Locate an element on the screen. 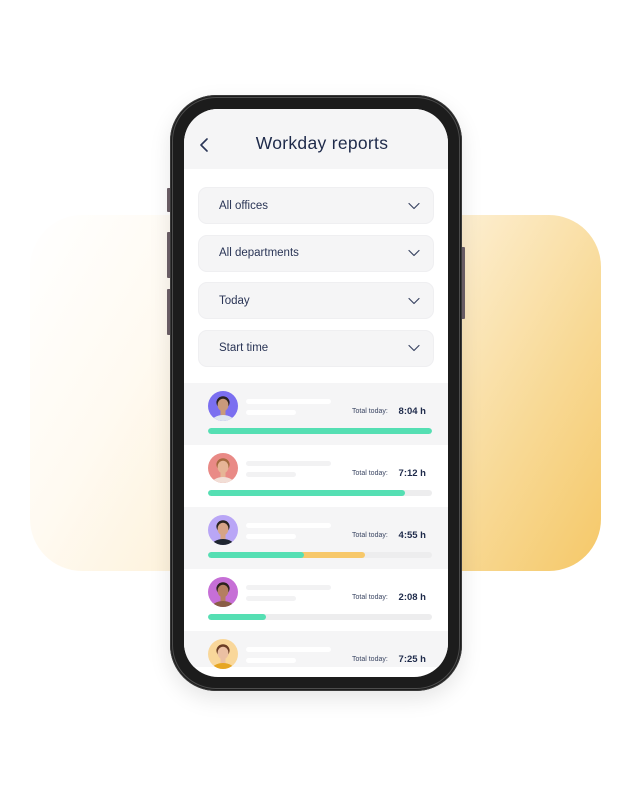 The image size is (632, 786). employee-report-row: Total today: 4:55 h is located at coordinates (316, 538).